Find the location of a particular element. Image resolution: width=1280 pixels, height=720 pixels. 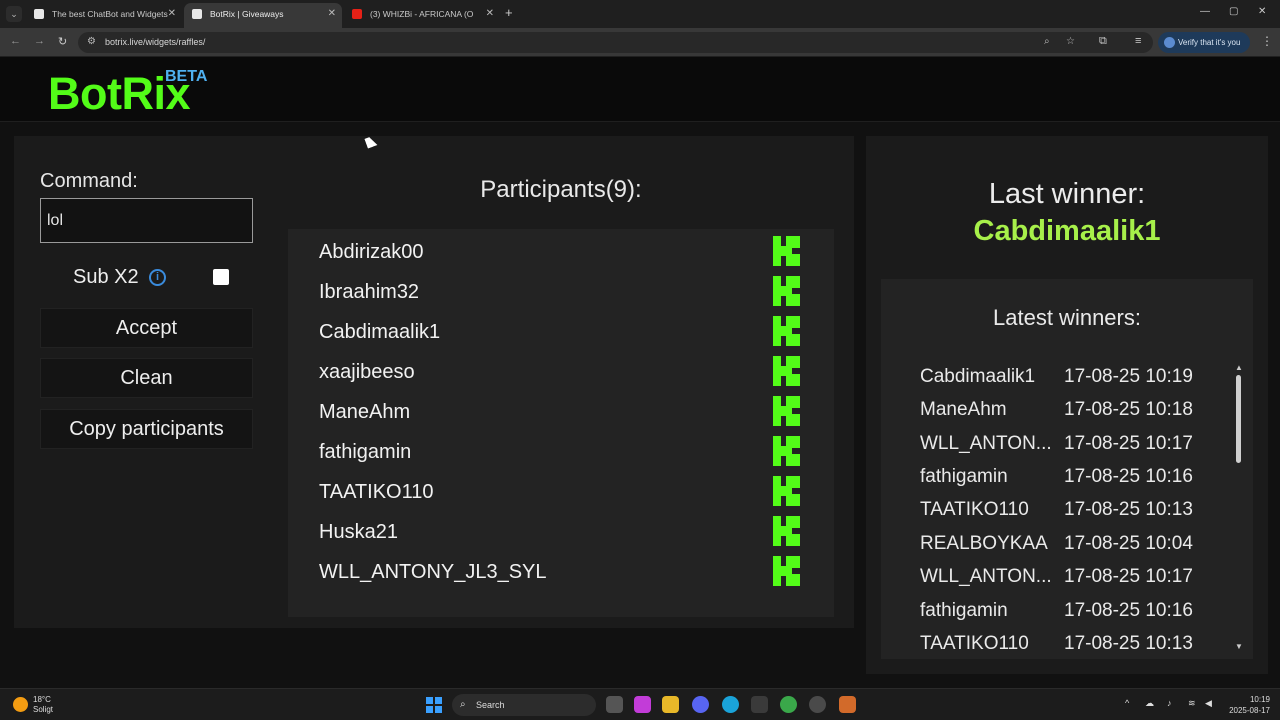

participant-name: TAATIKO110 is located at coordinates (376, 492).